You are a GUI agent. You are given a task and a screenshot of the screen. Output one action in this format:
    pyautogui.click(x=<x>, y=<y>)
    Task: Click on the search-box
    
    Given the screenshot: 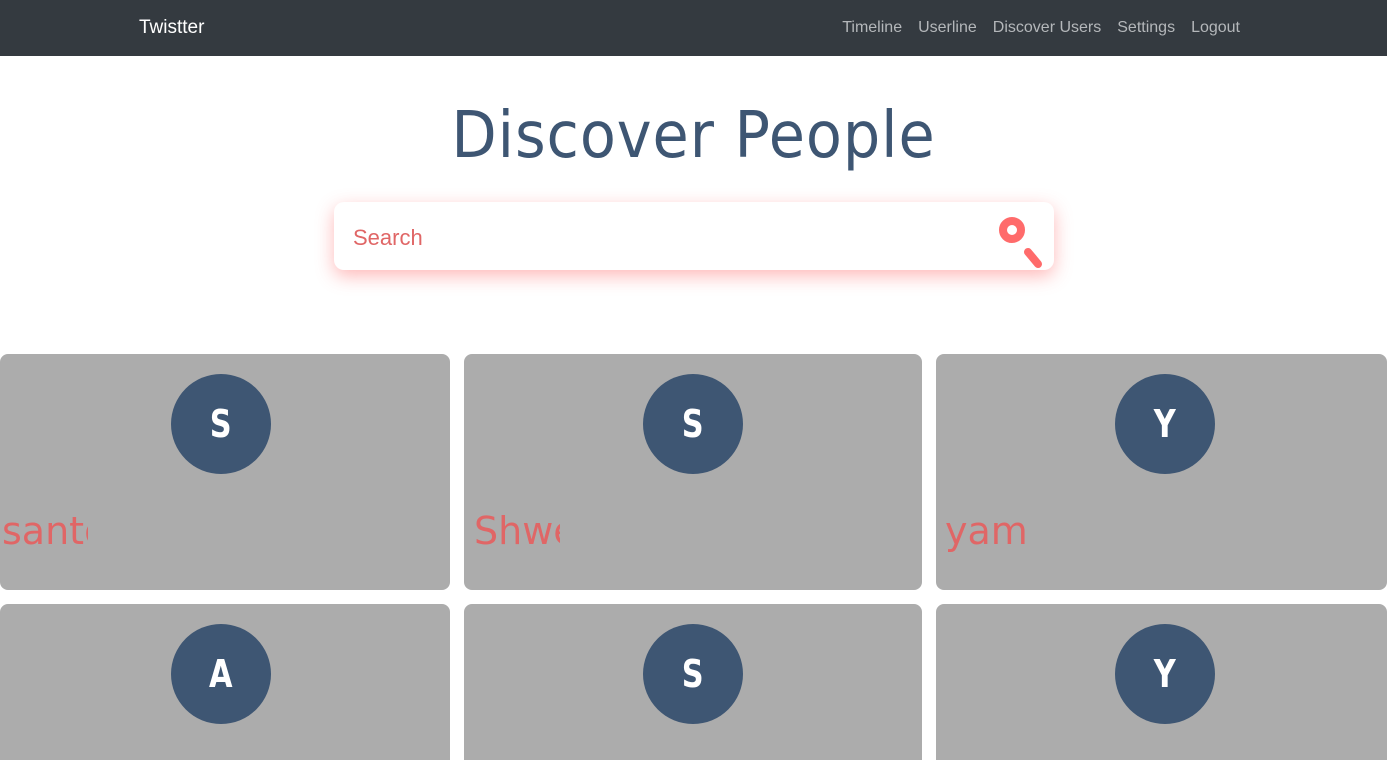 What is the action you would take?
    pyautogui.click(x=694, y=236)
    